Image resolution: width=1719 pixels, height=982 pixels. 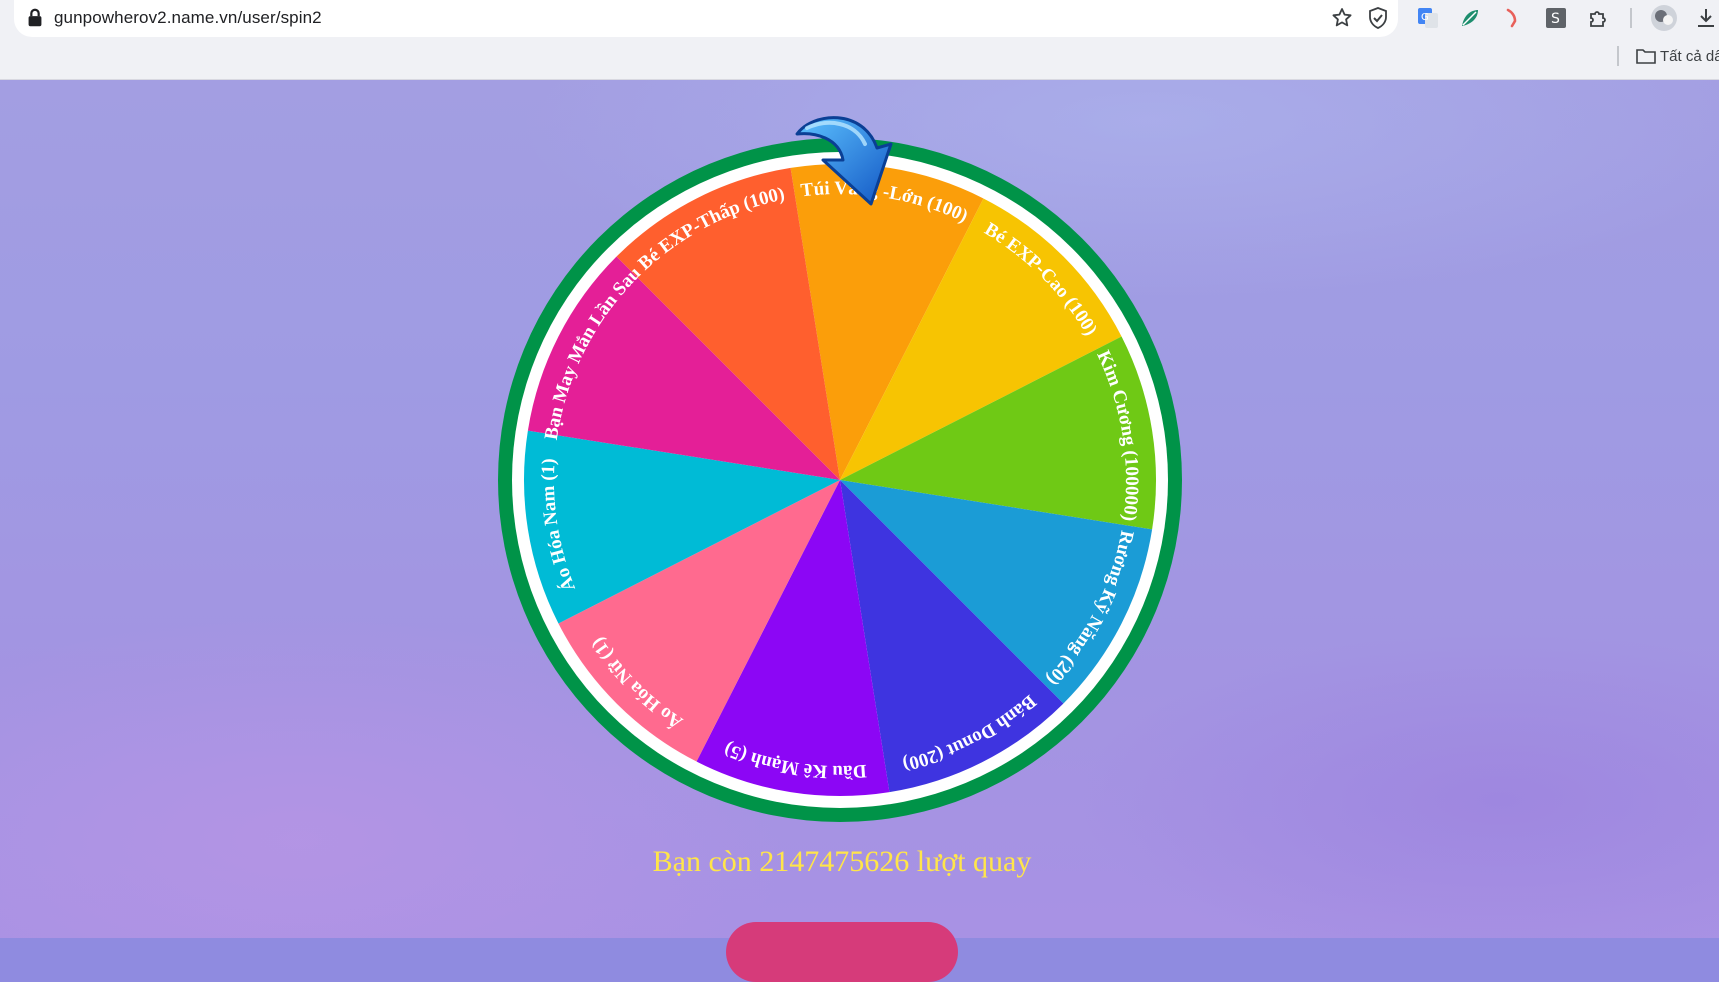 What do you see at coordinates (1631, 18) in the screenshot?
I see `toolbar-divider` at bounding box center [1631, 18].